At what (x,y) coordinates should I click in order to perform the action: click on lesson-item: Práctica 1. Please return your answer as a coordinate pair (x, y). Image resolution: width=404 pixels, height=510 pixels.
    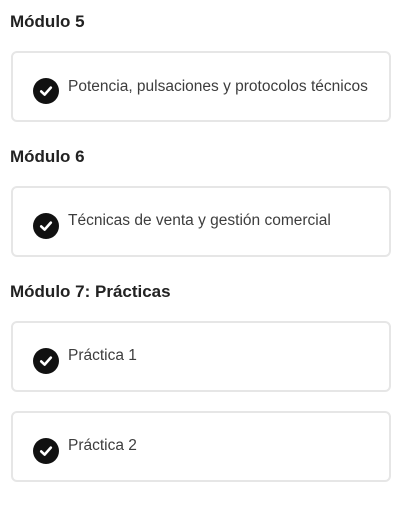
    Looking at the image, I should click on (201, 356).